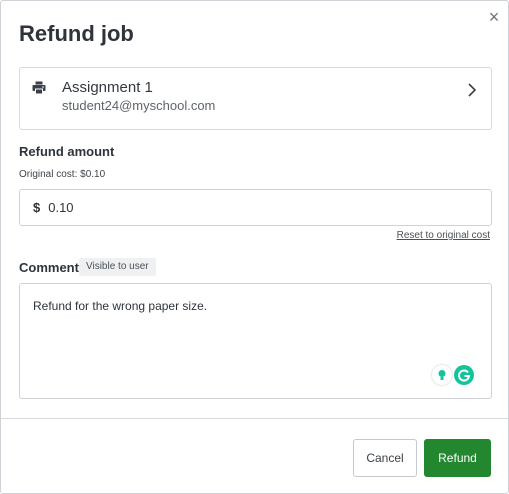  What do you see at coordinates (457, 458) in the screenshot?
I see `refund-button: Refund` at bounding box center [457, 458].